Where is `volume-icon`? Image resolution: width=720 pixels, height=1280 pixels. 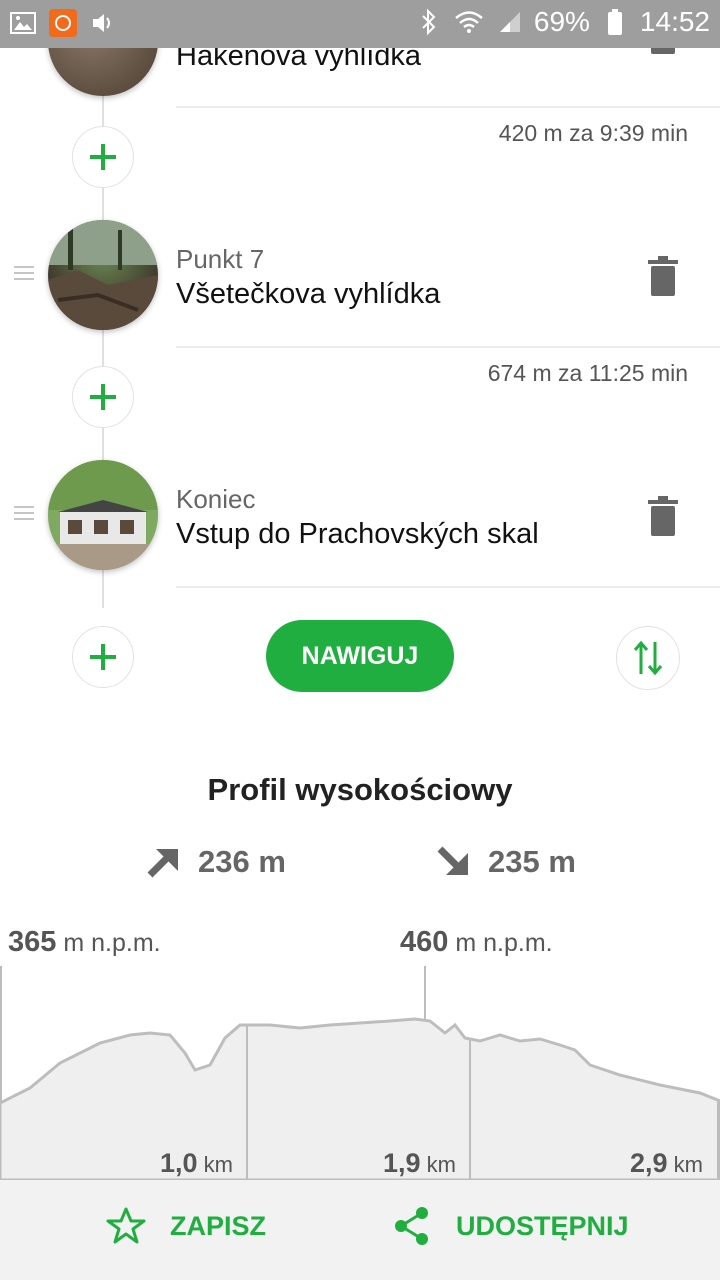
volume-icon is located at coordinates (103, 23).